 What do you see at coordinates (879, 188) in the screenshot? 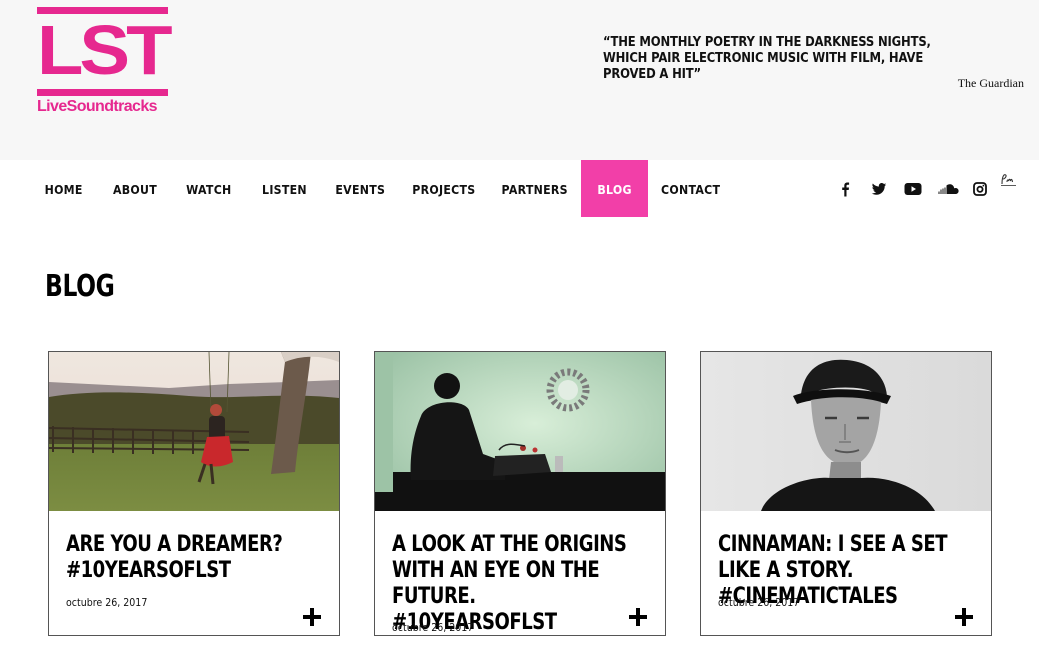
I see `twitter-icon` at bounding box center [879, 188].